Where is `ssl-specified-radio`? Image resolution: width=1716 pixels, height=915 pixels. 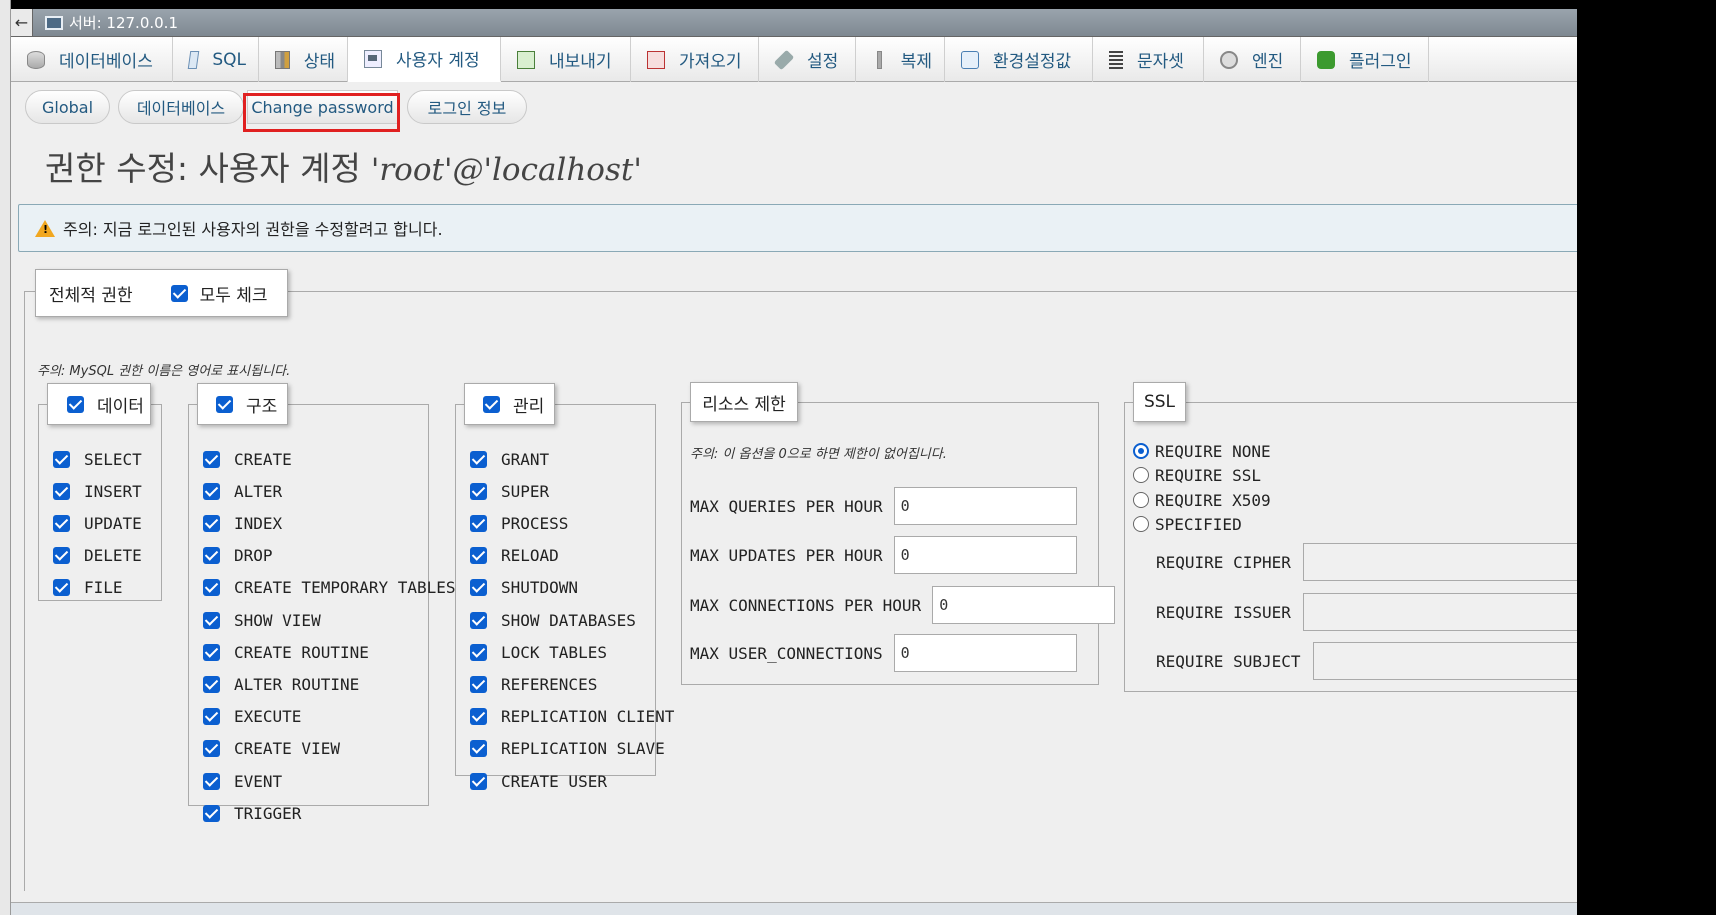 ssl-specified-radio is located at coordinates (1141, 524).